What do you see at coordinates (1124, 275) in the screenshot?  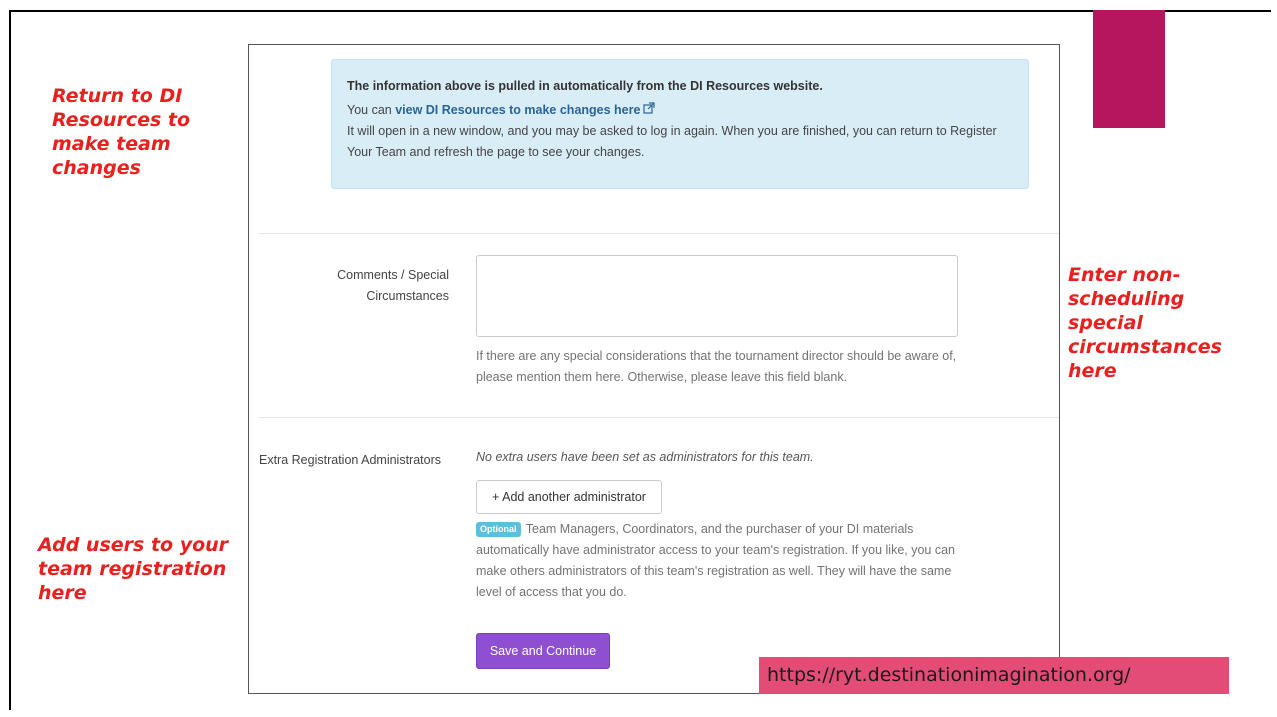 I see `callout-line: Enter non-` at bounding box center [1124, 275].